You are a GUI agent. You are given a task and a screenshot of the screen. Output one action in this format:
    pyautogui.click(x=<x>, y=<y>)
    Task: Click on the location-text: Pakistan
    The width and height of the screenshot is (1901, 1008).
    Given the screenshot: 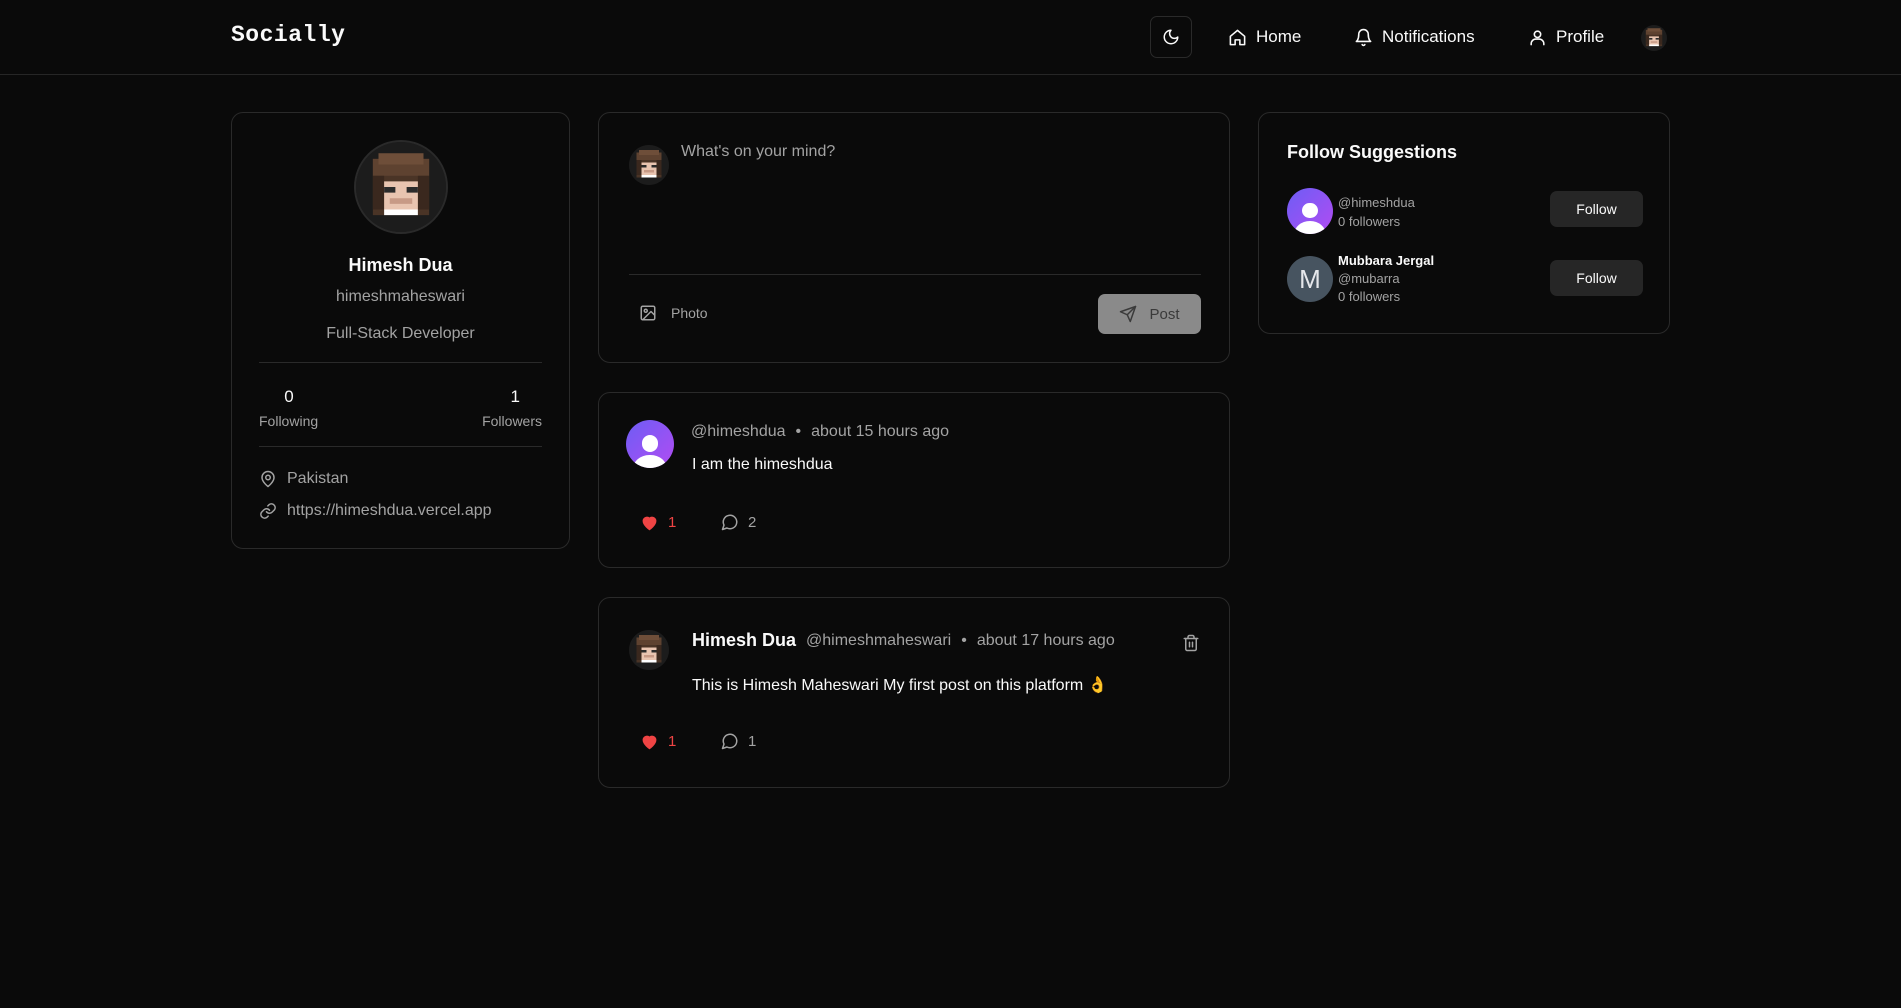 What is the action you would take?
    pyautogui.click(x=318, y=478)
    